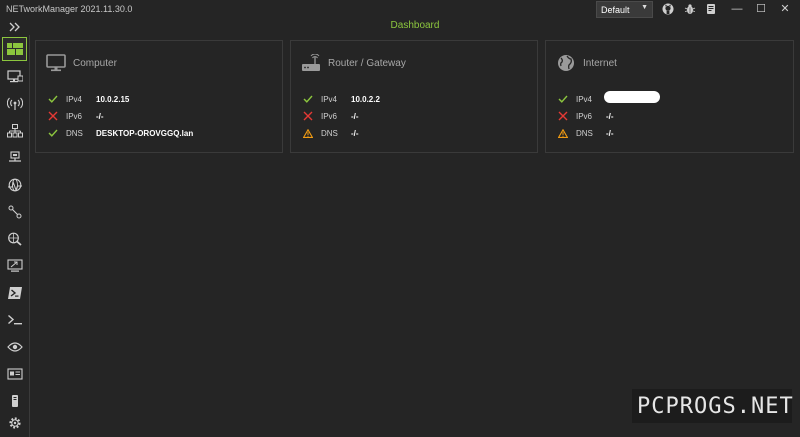 The height and width of the screenshot is (437, 800). I want to click on card-title: Computer, so click(95, 63).